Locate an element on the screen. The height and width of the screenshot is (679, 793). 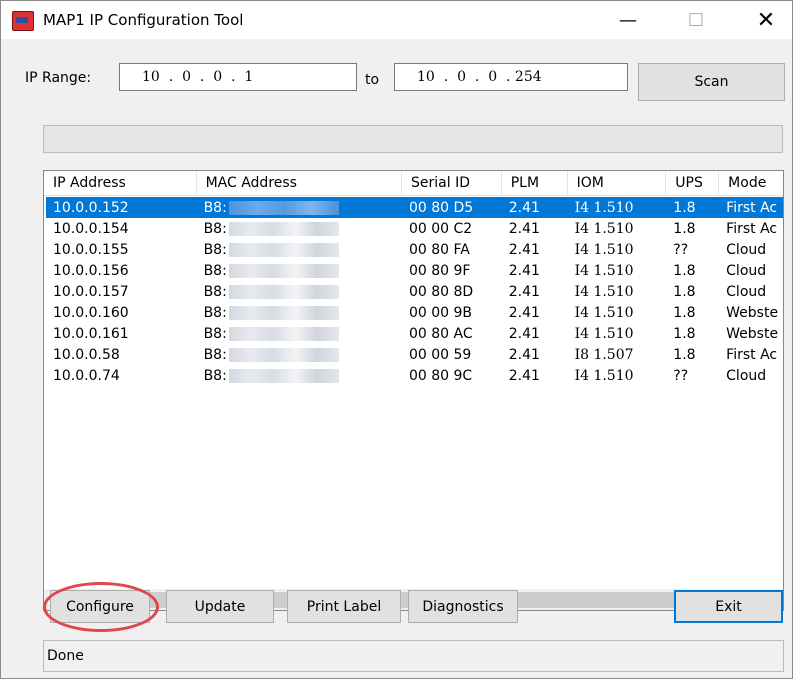
column-header-plm: PLM is located at coordinates (535, 183).